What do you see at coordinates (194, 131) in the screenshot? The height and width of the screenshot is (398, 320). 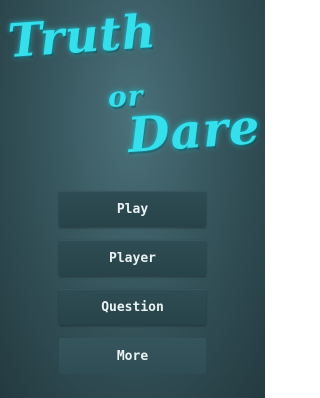 I see `title-word-dare: Dare` at bounding box center [194, 131].